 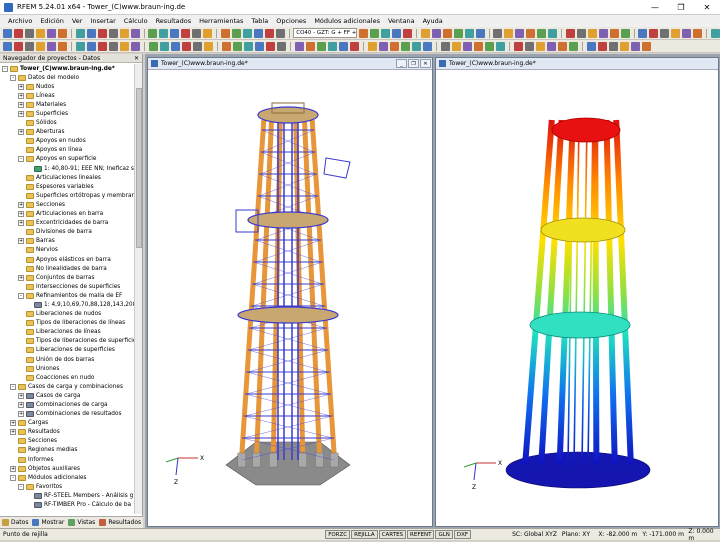 I want to click on menu-item-6: Herramientas, so click(x=221, y=21).